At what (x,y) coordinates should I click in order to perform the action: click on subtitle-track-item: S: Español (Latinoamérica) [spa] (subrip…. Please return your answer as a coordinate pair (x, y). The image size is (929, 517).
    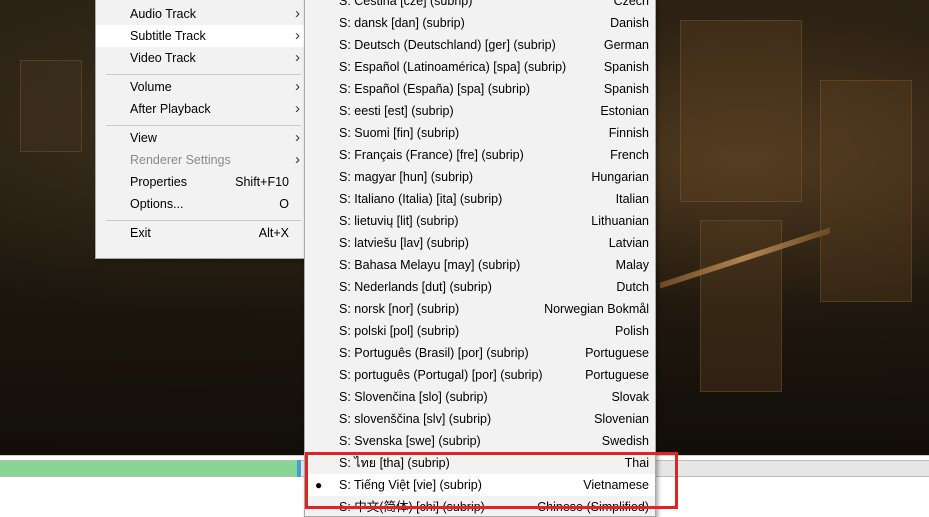
    Looking at the image, I should click on (480, 67).